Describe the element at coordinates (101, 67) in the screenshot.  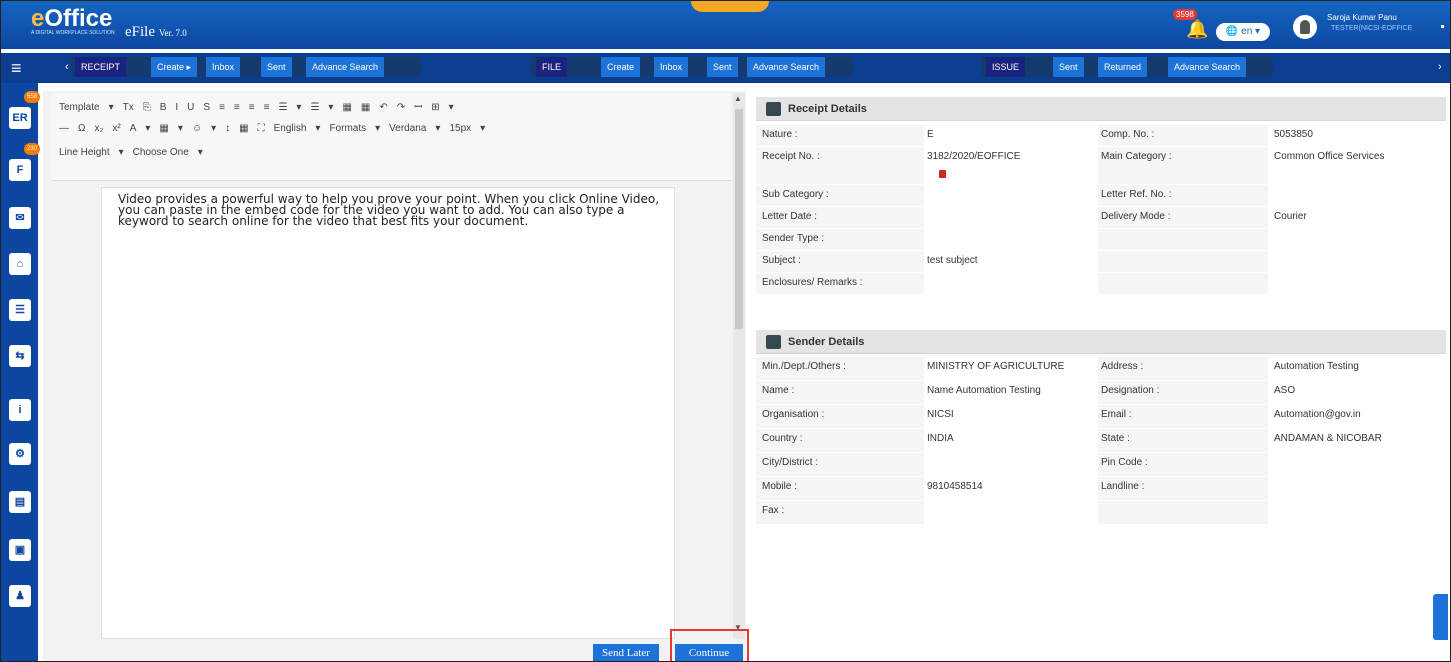
I see `nav-receipt: RECEIPT` at that location.